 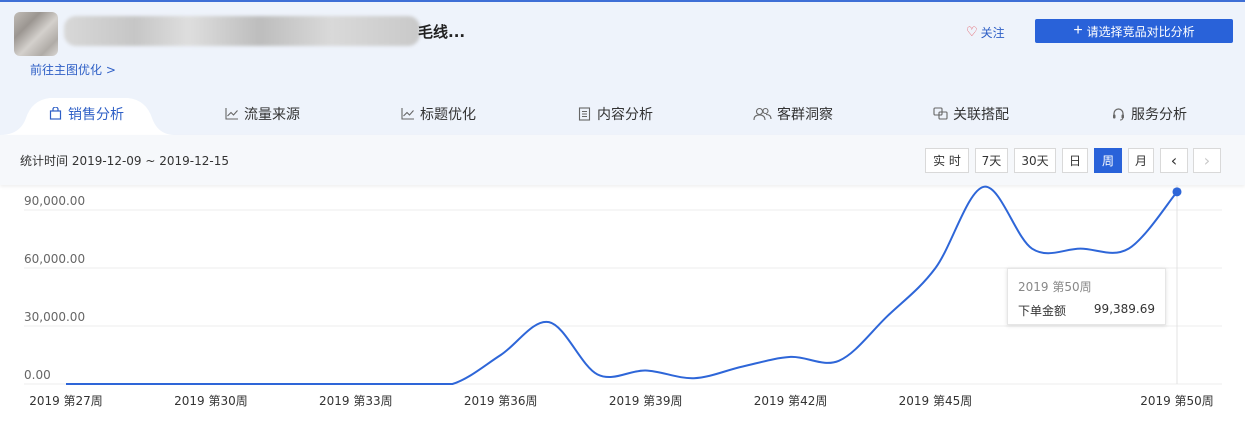 What do you see at coordinates (1159, 114) in the screenshot?
I see `tab-label: 服务分析` at bounding box center [1159, 114].